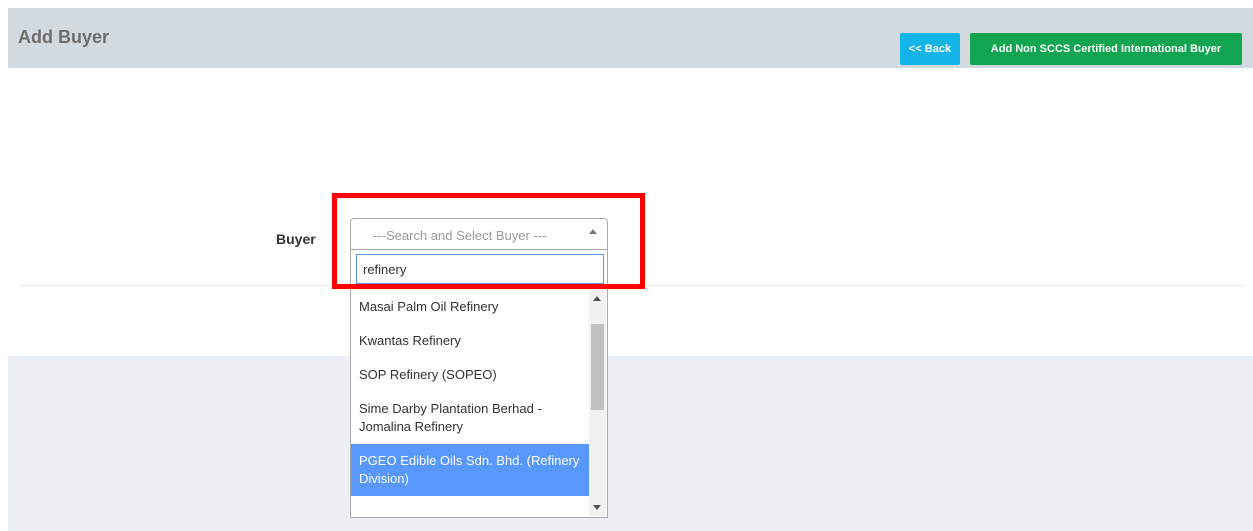 The width and height of the screenshot is (1253, 531). Describe the element at coordinates (296, 239) in the screenshot. I see `buyer-label: Buyer` at that location.